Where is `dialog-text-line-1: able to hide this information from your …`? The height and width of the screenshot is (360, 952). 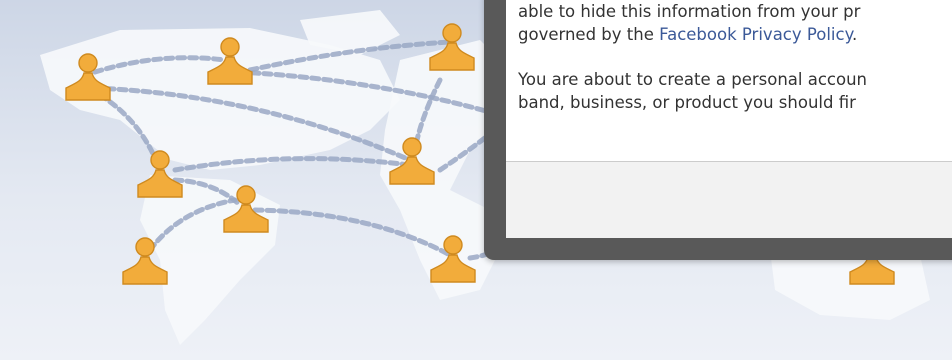 dialog-text-line-1: able to hide this information from your … is located at coordinates (689, 11).